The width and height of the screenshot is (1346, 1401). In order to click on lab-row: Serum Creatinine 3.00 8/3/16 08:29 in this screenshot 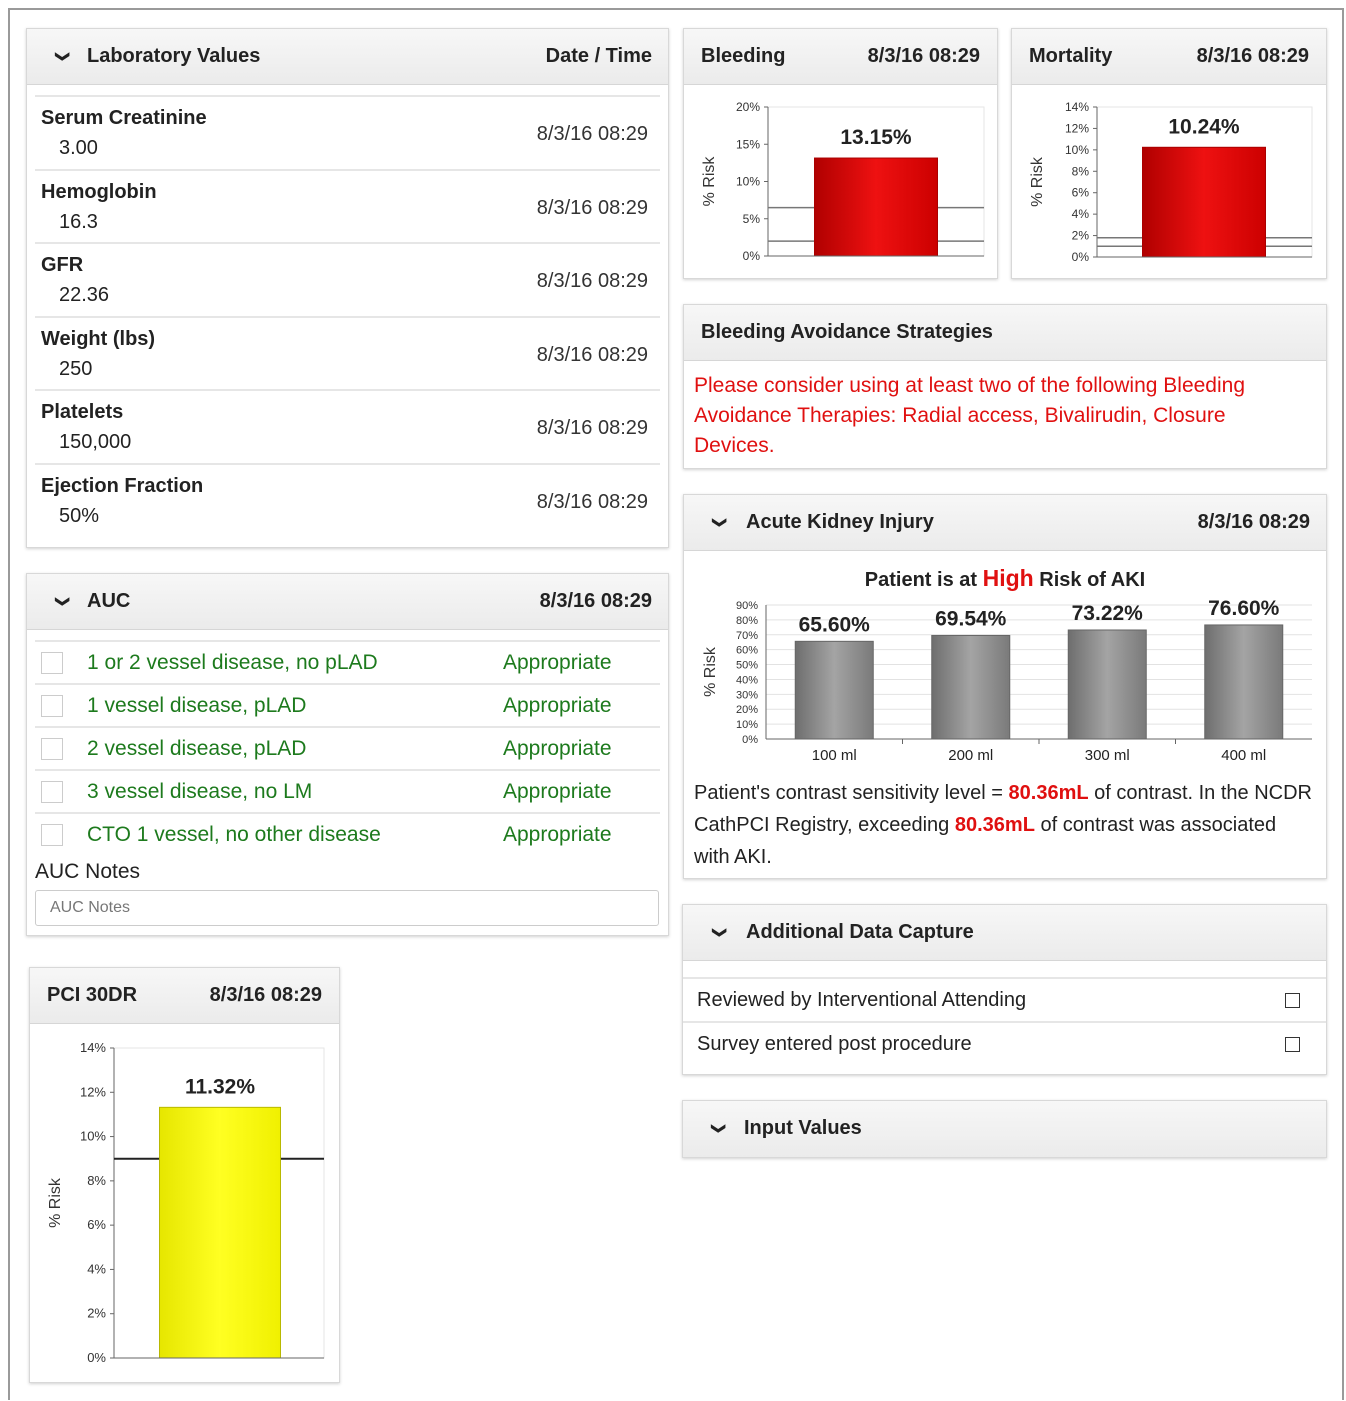, I will do `click(347, 132)`.